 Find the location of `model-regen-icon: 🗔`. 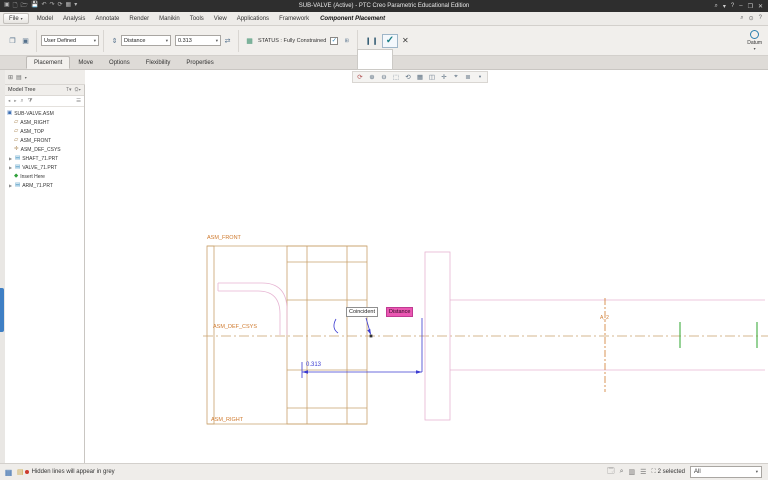

model-regen-icon: 🗔 is located at coordinates (611, 472).